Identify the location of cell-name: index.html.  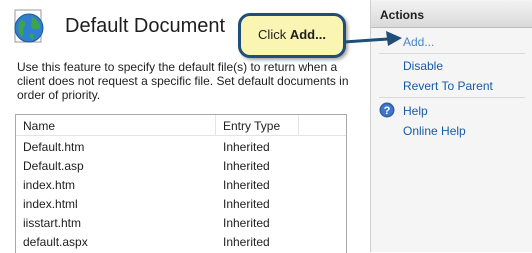
(50, 204).